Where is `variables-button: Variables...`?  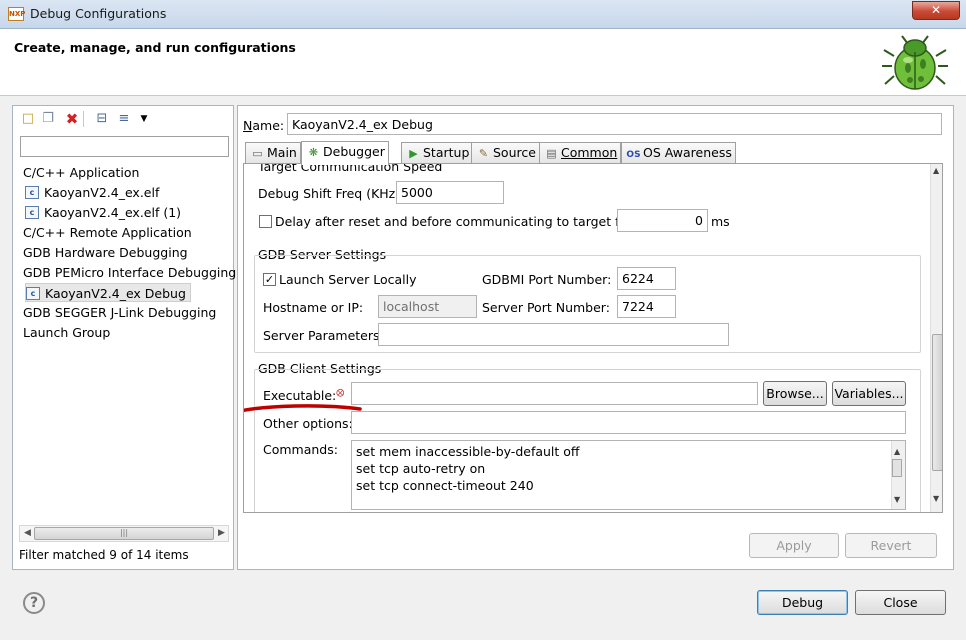 variables-button: Variables... is located at coordinates (869, 393).